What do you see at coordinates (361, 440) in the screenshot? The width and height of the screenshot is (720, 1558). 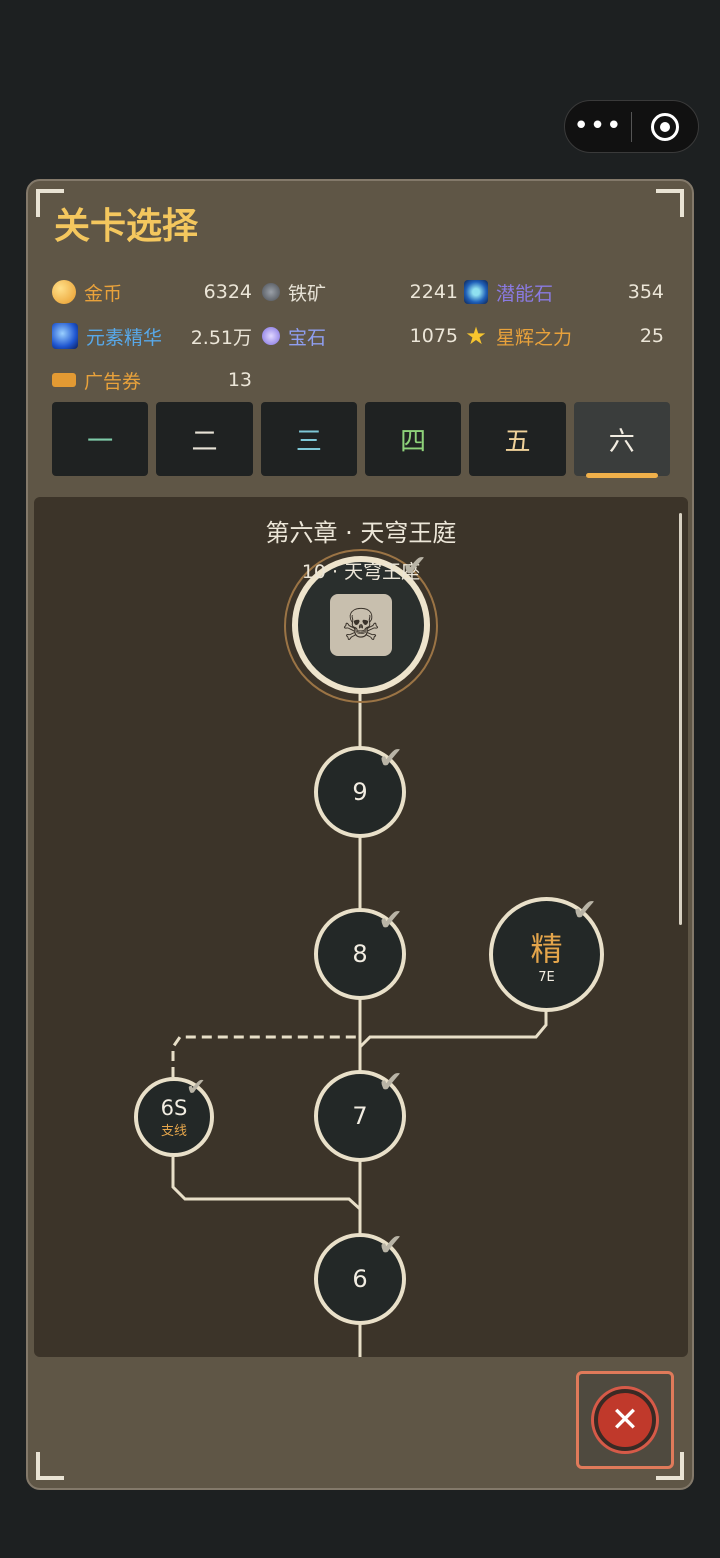 I see `chapter-tabs: 一 二 三 四 五 六` at bounding box center [361, 440].